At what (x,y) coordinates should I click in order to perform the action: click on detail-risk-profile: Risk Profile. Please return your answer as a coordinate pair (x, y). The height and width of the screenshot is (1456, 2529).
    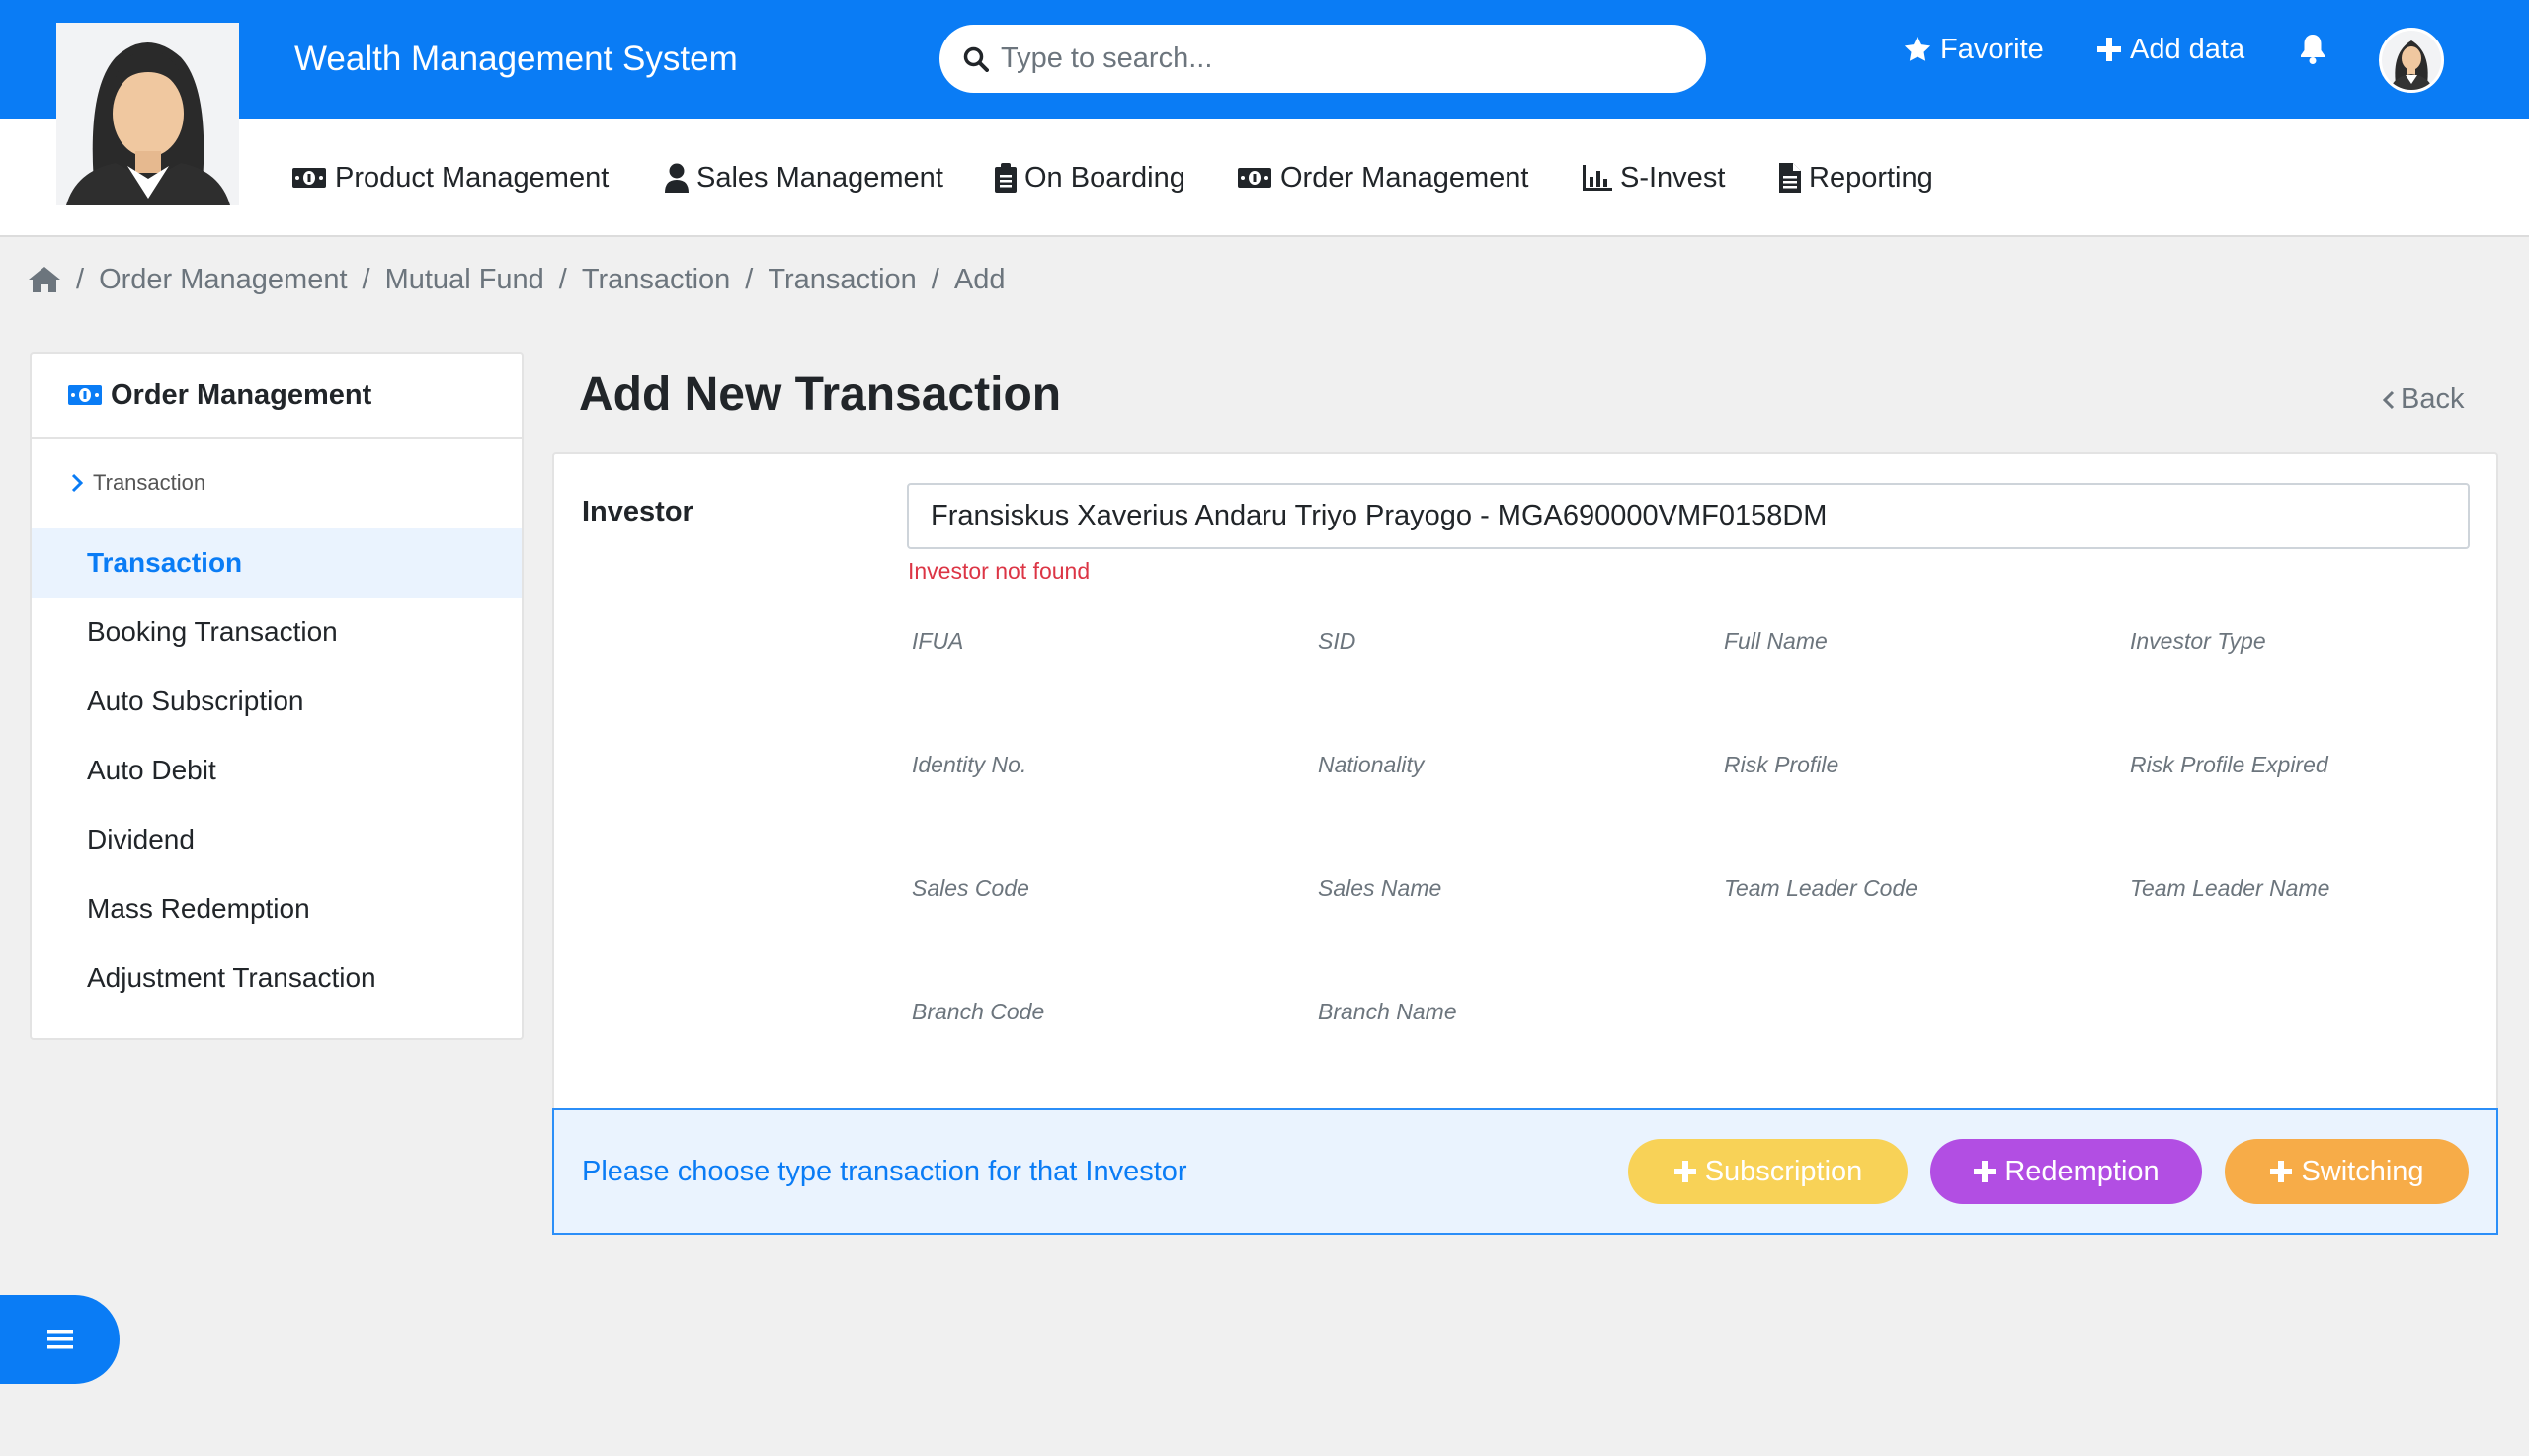
    Looking at the image, I should click on (1781, 764).